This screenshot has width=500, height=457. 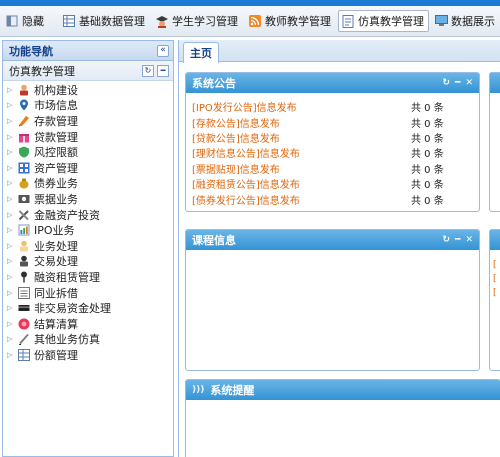 What do you see at coordinates (162, 21) in the screenshot?
I see `student-icon` at bounding box center [162, 21].